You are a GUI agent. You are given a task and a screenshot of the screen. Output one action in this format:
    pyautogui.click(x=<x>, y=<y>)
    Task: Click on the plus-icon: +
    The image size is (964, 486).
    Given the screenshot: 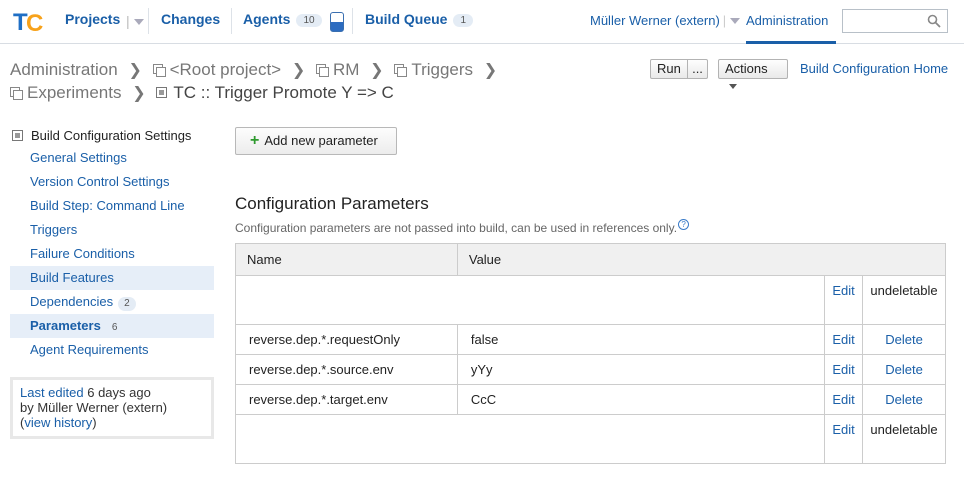 What is the action you would take?
    pyautogui.click(x=255, y=140)
    